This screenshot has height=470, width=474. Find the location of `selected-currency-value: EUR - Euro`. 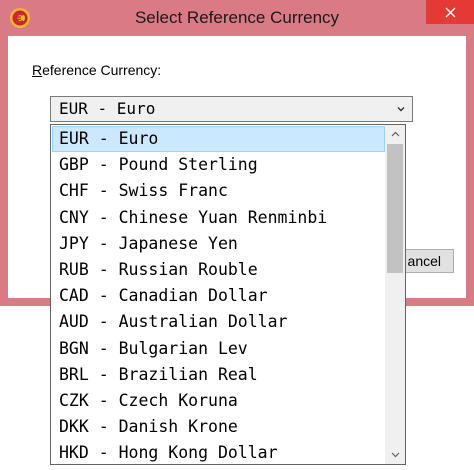

selected-currency-value: EUR - Euro is located at coordinates (107, 108).